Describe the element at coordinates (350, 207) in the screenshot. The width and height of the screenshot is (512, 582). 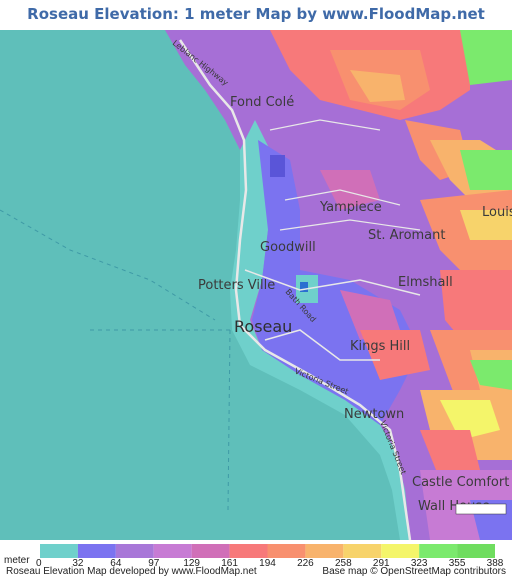
I see `place-label: Yampiece` at that location.